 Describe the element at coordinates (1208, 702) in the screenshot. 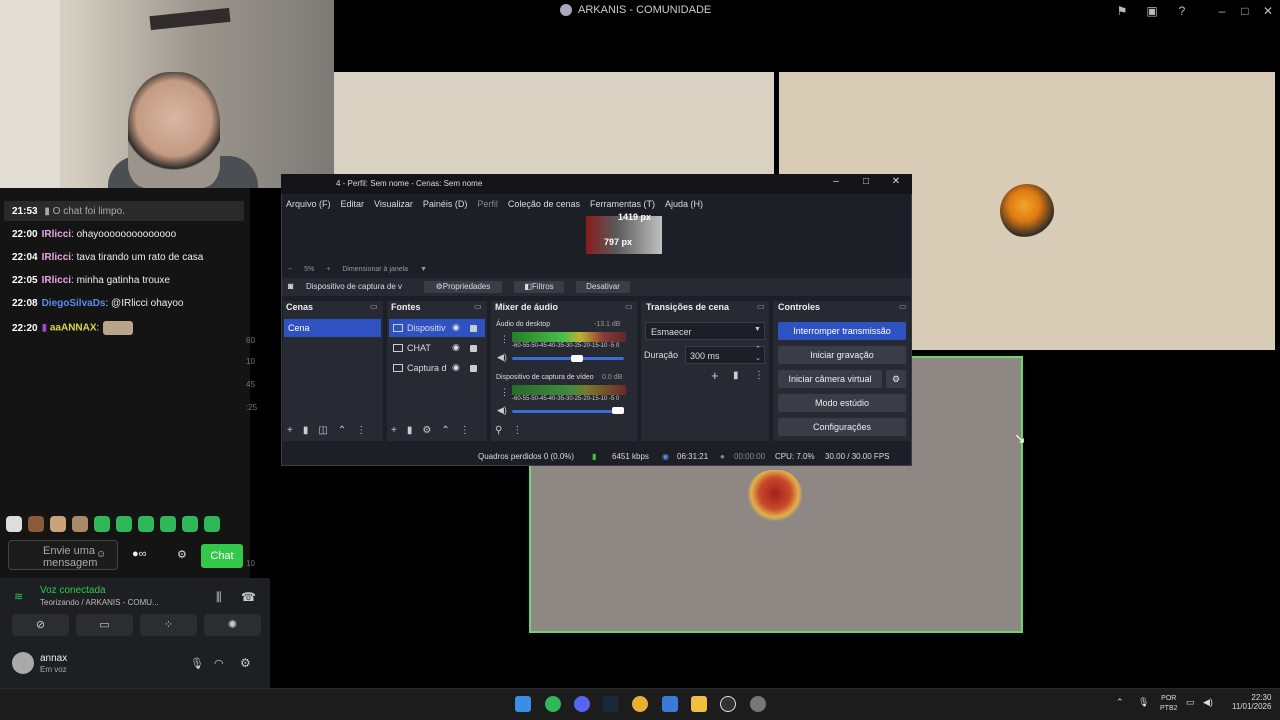

I see `volume-icon: ◀)` at that location.